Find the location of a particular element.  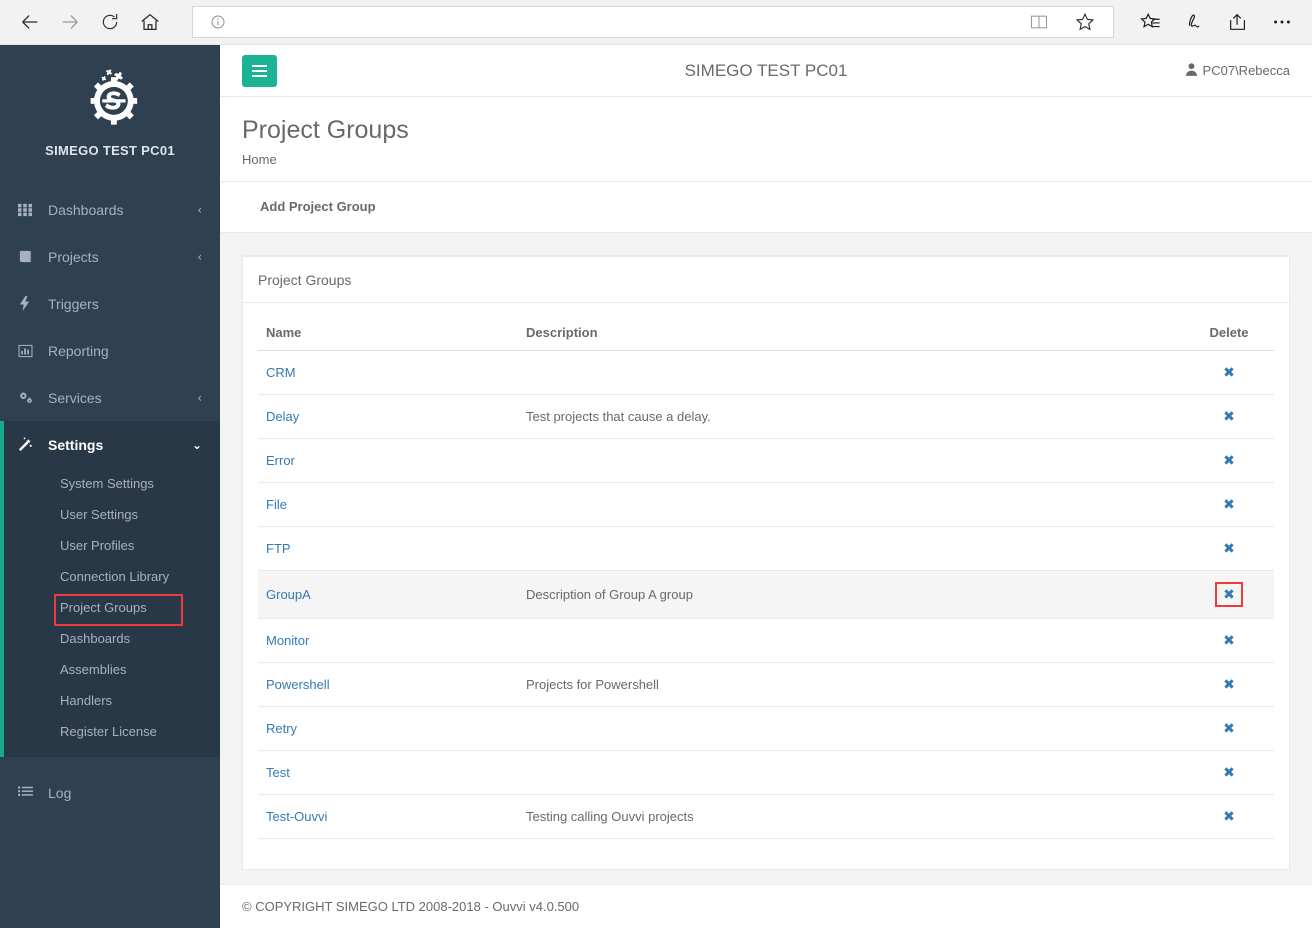

topbar-title: SIMEGO TEST PC01 is located at coordinates (766, 70).